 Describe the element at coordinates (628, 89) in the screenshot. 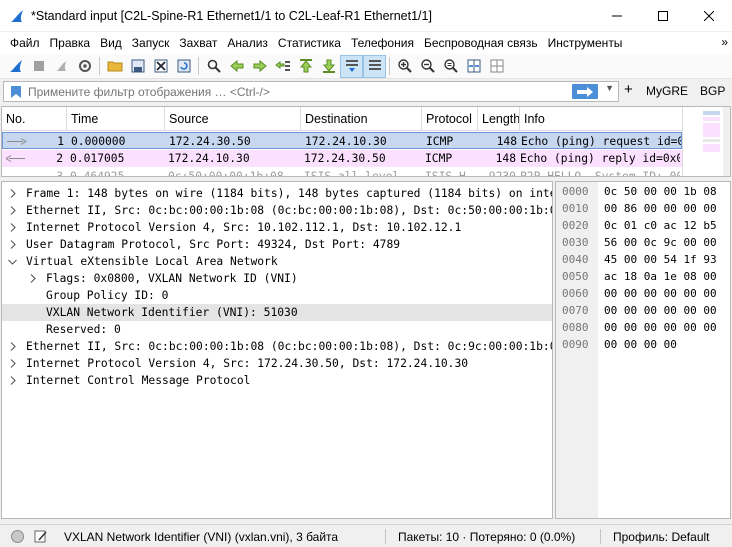

I see `add-filter-button: +` at that location.